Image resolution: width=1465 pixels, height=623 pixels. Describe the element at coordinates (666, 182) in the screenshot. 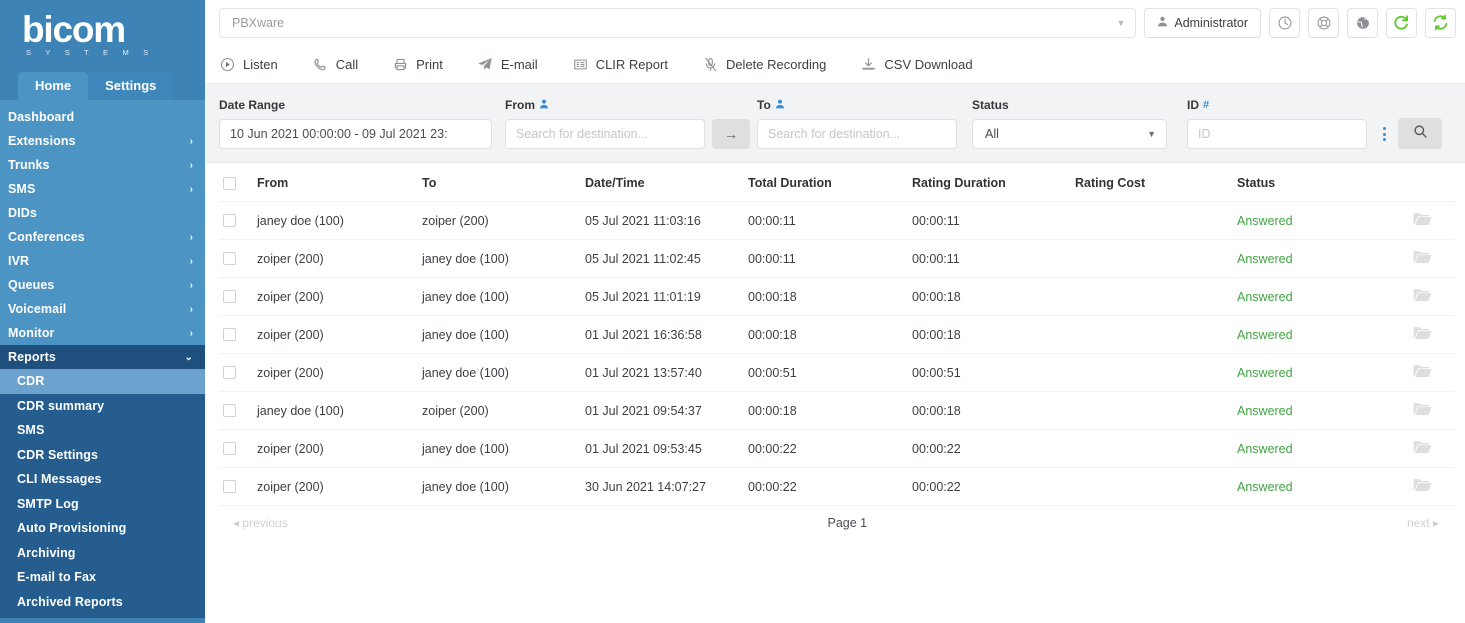

I see `header-datetime: Date/Time` at that location.